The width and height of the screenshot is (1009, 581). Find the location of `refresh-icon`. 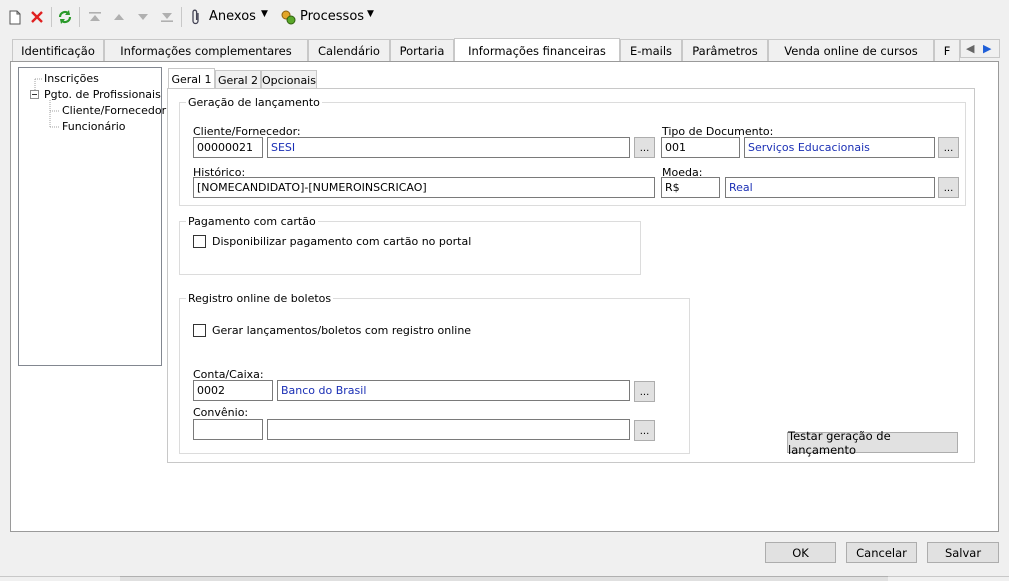

refresh-icon is located at coordinates (65, 17).